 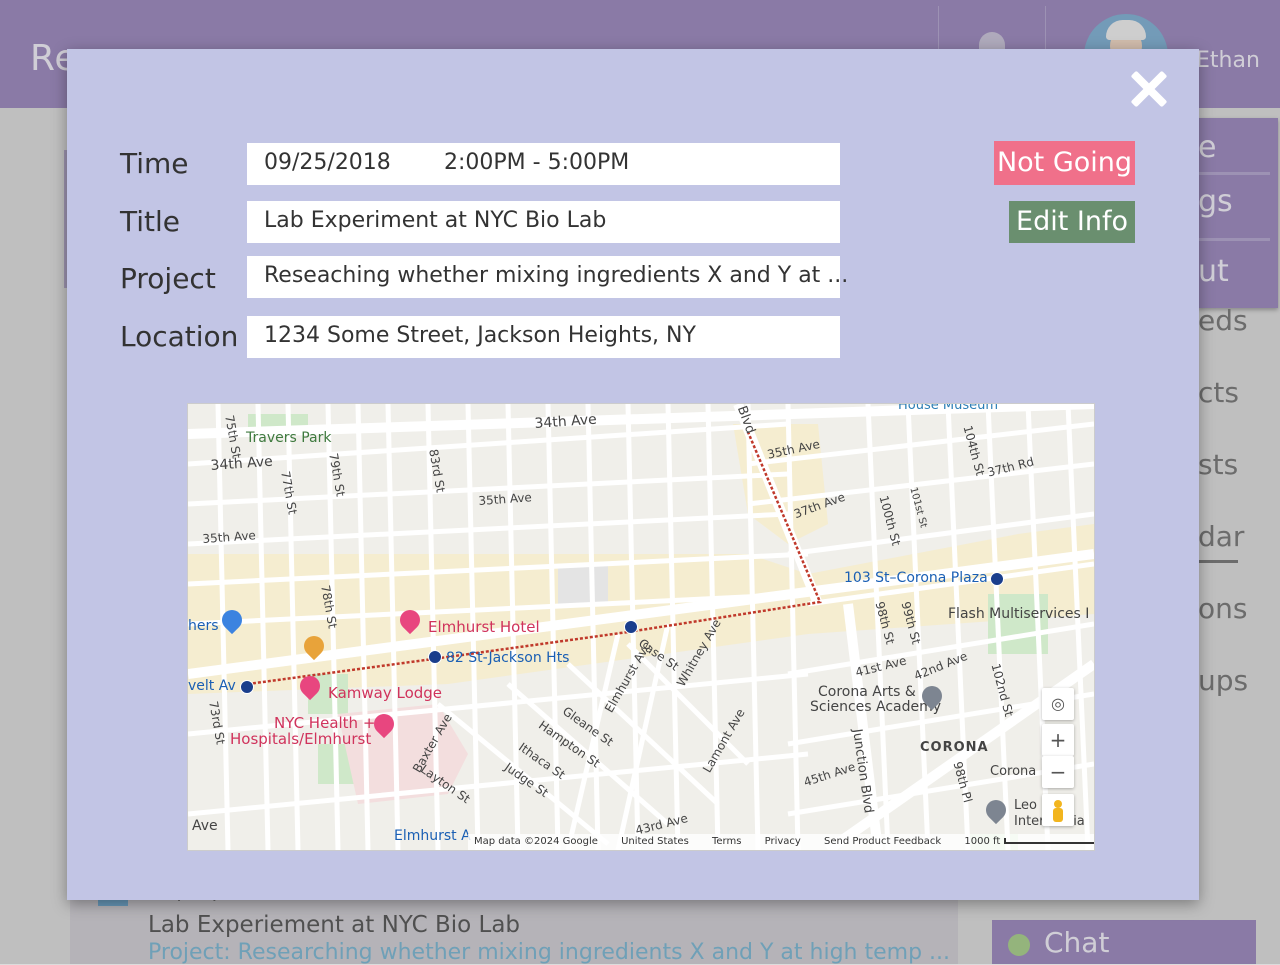 What do you see at coordinates (150, 221) in the screenshot?
I see `title-label: Title` at bounding box center [150, 221].